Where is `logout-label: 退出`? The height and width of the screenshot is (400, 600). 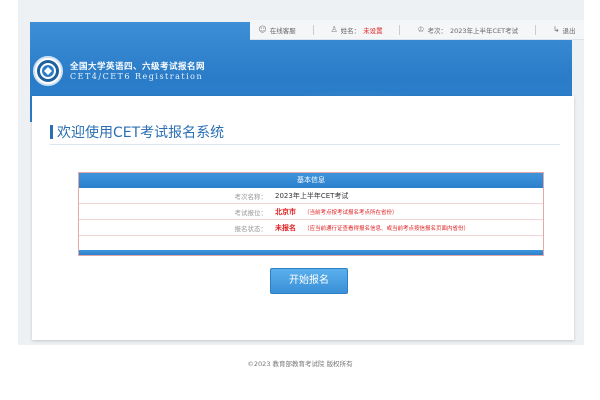
logout-label: 退出 is located at coordinates (569, 30).